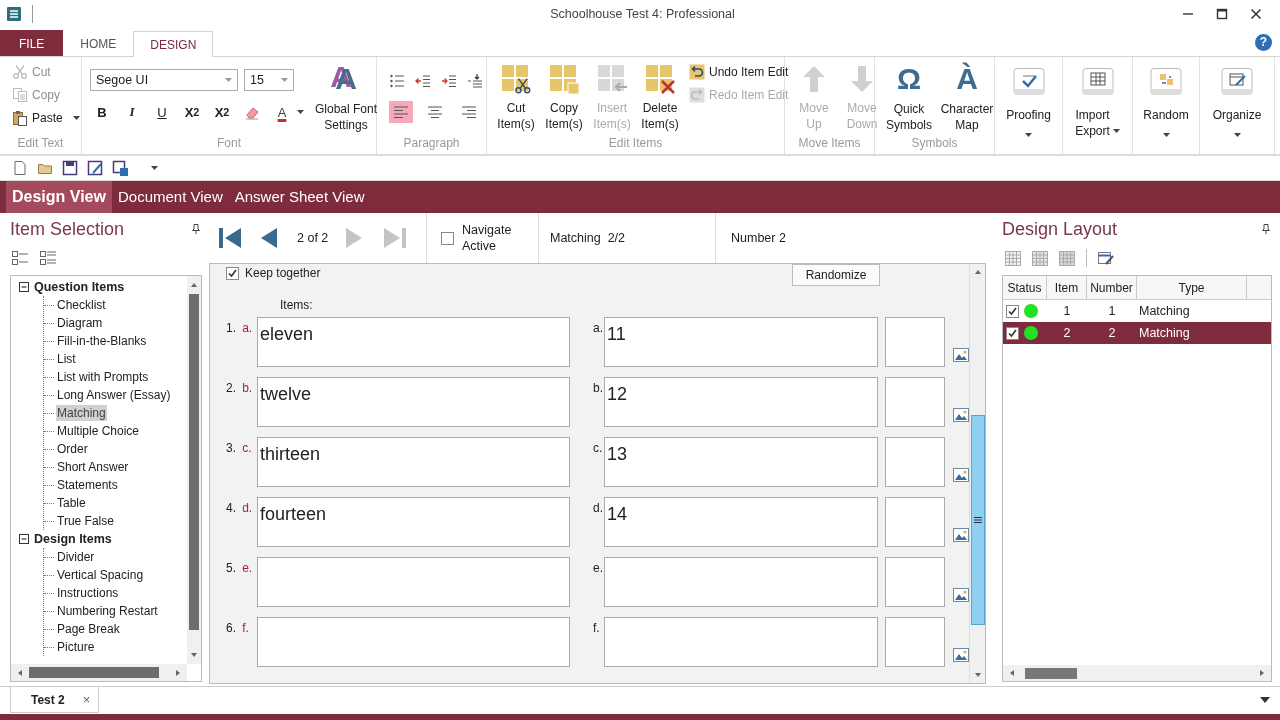 This screenshot has height=720, width=1280. I want to click on dropdown-caret-icon, so click(1265, 700).